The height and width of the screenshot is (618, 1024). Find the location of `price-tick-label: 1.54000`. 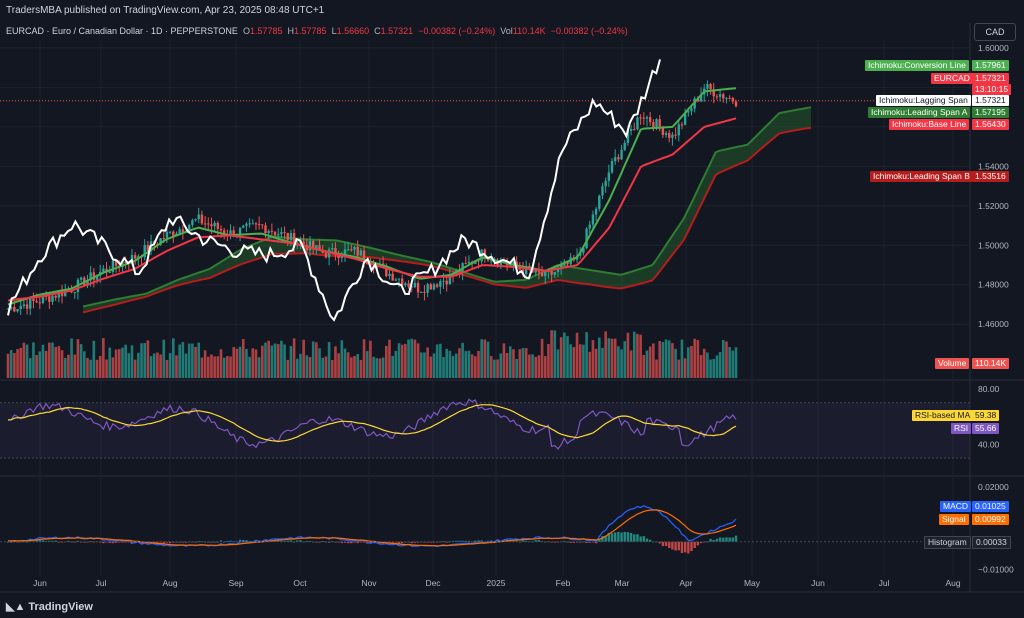

price-tick-label: 1.54000 is located at coordinates (993, 166).